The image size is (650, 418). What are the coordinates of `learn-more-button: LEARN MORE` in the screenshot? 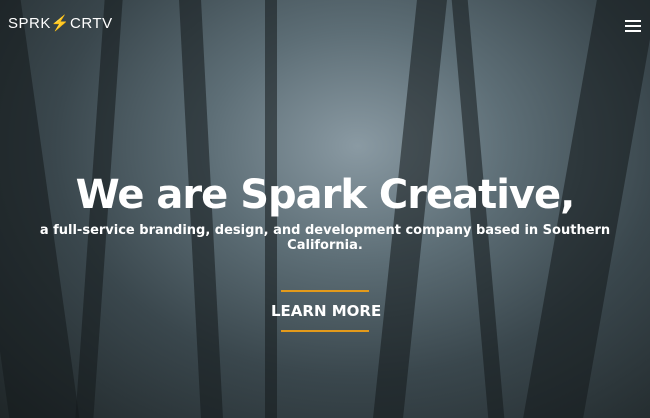 It's located at (326, 311).